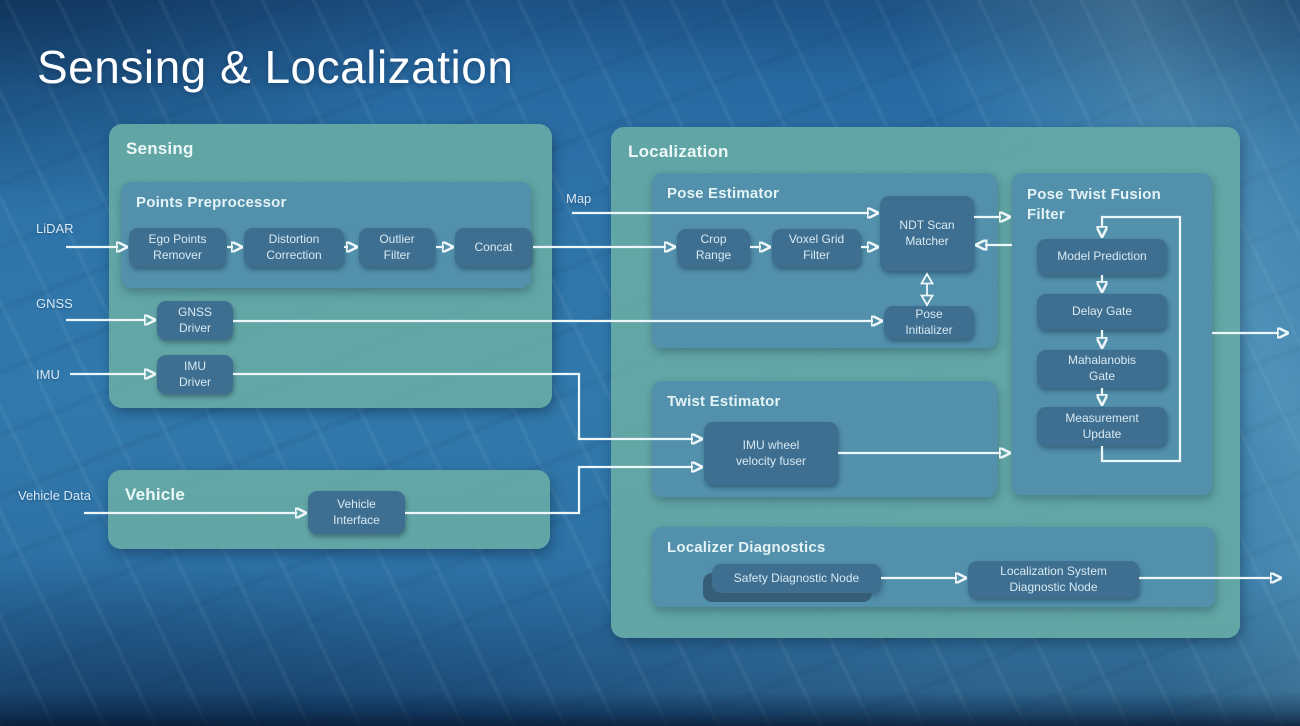 The height and width of the screenshot is (726, 1300). What do you see at coordinates (54, 303) in the screenshot?
I see `input-label-gnss: GNSS` at bounding box center [54, 303].